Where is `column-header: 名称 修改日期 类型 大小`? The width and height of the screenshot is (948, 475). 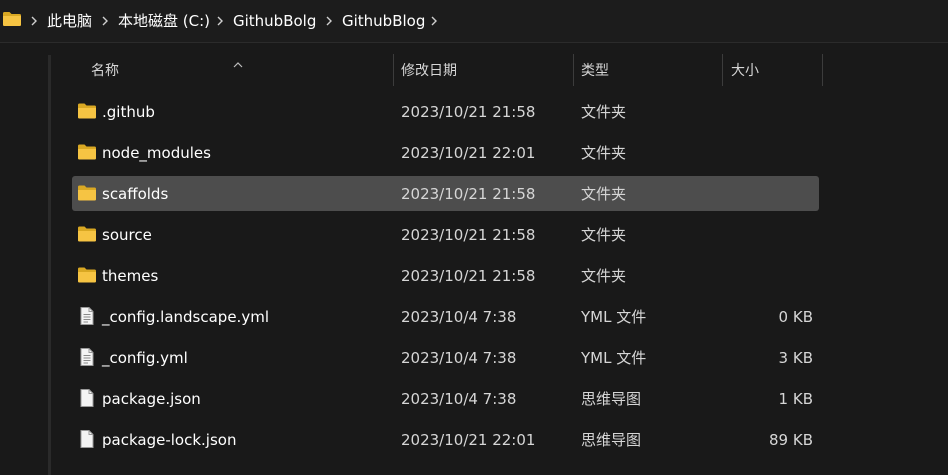 column-header: 名称 修改日期 类型 大小 is located at coordinates (474, 70).